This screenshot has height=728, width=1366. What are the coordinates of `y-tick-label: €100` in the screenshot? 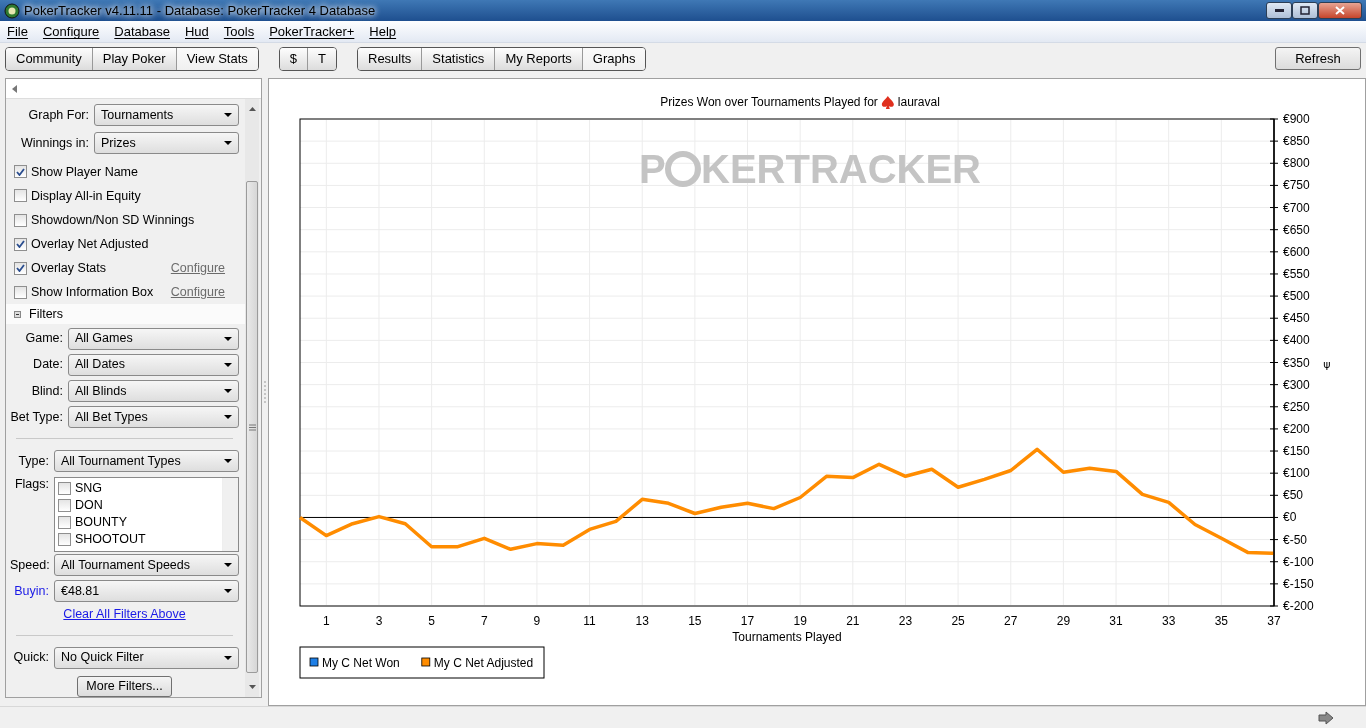 It's located at (1296, 473).